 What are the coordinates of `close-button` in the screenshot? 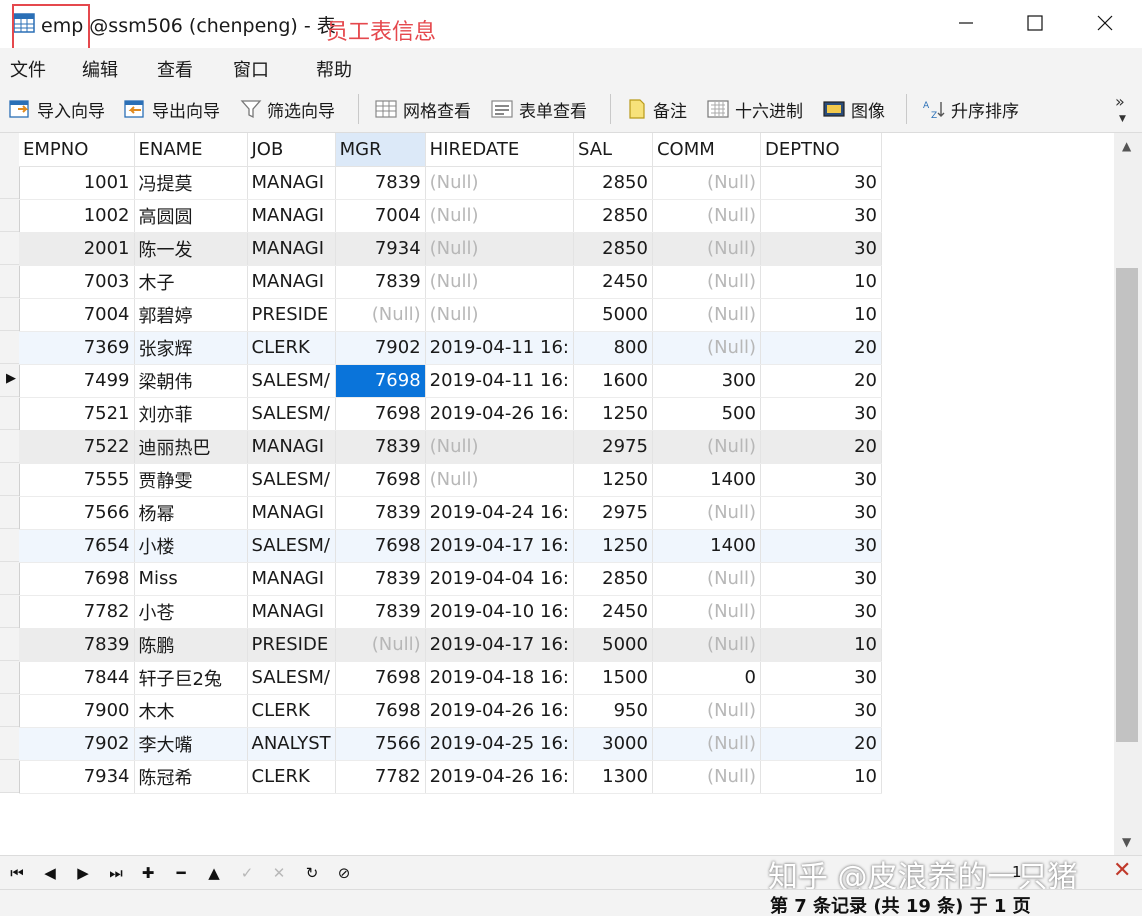 It's located at (1105, 23).